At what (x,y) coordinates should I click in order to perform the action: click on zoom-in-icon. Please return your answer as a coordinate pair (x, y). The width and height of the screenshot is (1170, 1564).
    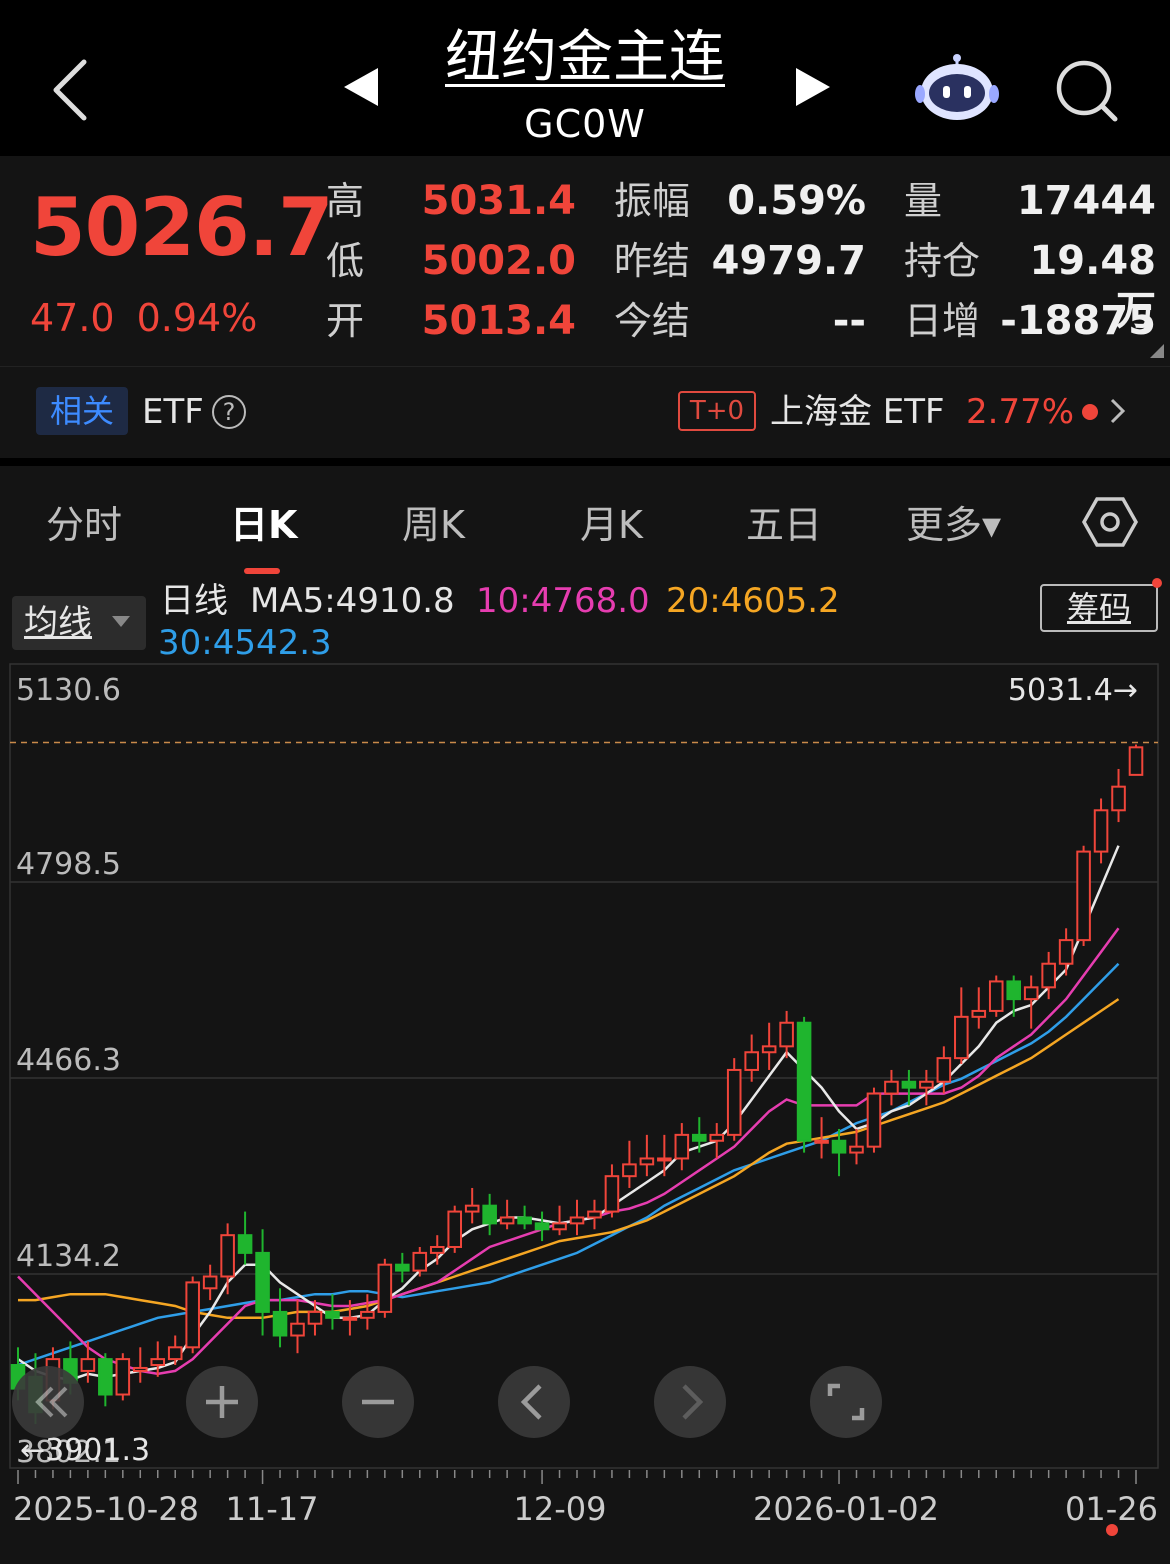
    Looking at the image, I should click on (222, 1402).